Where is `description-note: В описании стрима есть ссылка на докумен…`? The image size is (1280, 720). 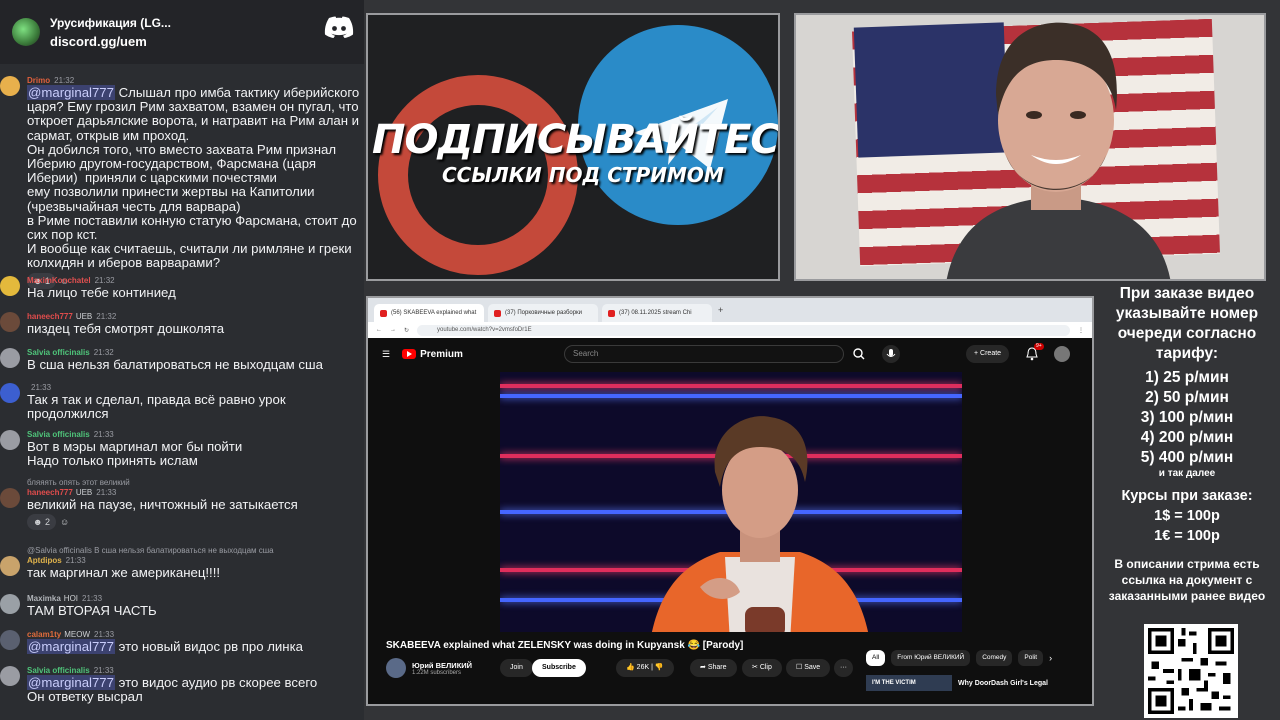 description-note: В описании стрима есть ссылка на докумен… is located at coordinates (1187, 580).